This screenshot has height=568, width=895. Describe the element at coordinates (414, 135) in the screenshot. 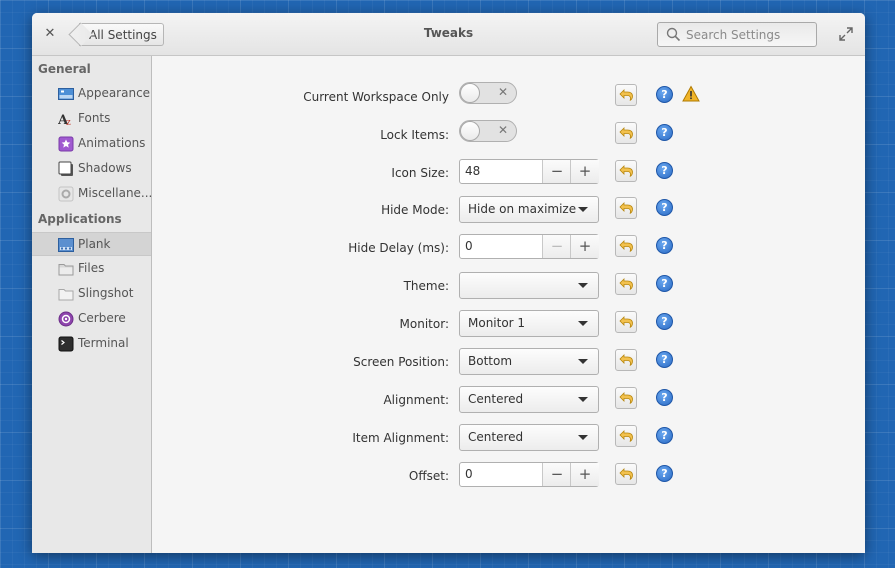

I see `setting-label: Lock Items:` at that location.